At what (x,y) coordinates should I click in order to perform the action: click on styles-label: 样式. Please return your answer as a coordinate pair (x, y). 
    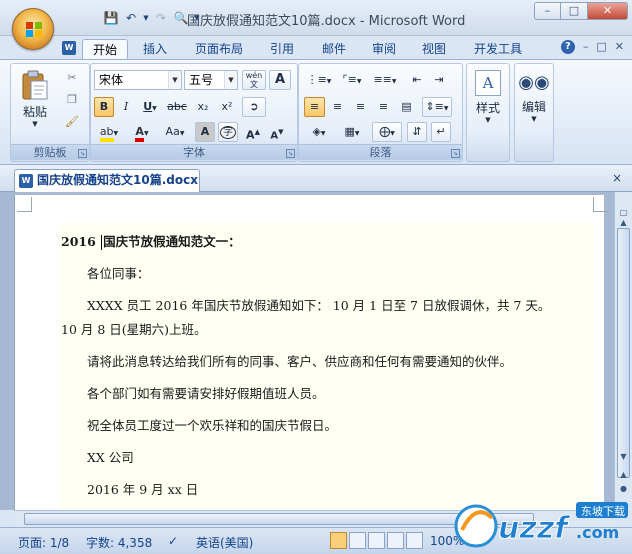
    Looking at the image, I should click on (487, 108).